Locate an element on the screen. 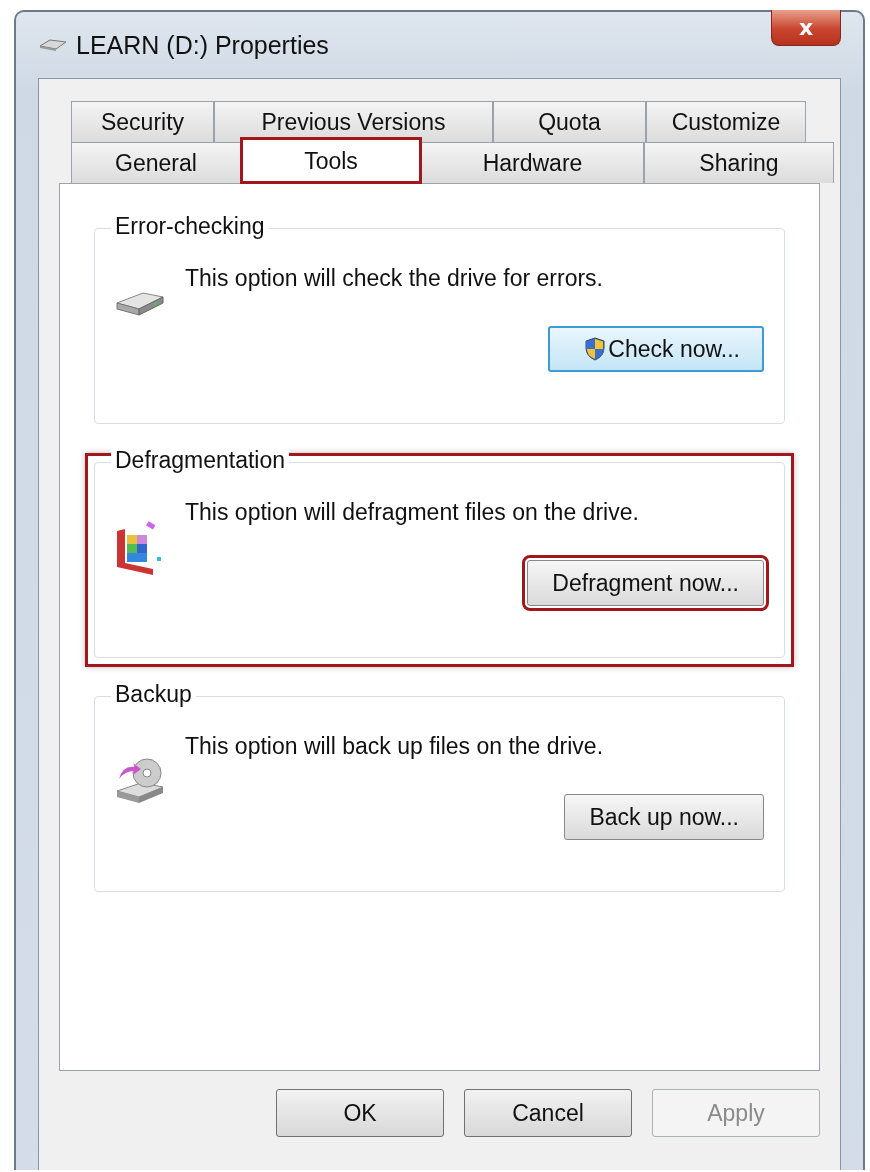 Image resolution: width=870 pixels, height=1172 pixels. tab: Security is located at coordinates (142, 121).